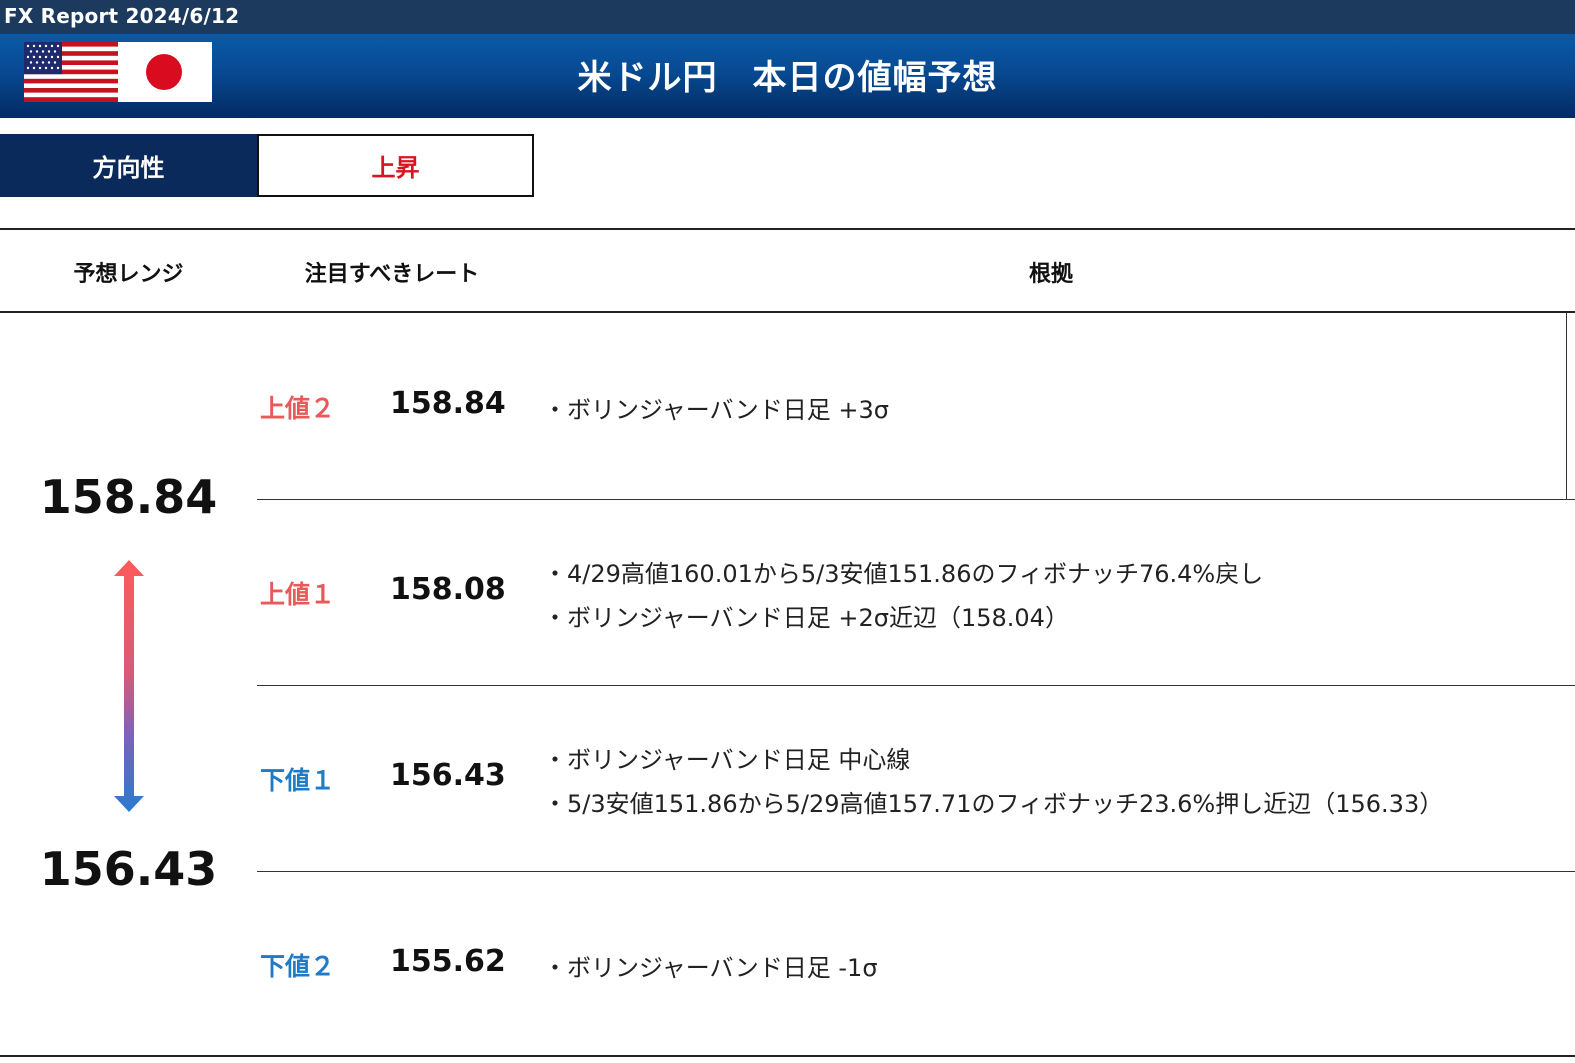 This screenshot has height=1063, width=1575. I want to click on level-rate-resistance-1: 158.08, so click(448, 589).